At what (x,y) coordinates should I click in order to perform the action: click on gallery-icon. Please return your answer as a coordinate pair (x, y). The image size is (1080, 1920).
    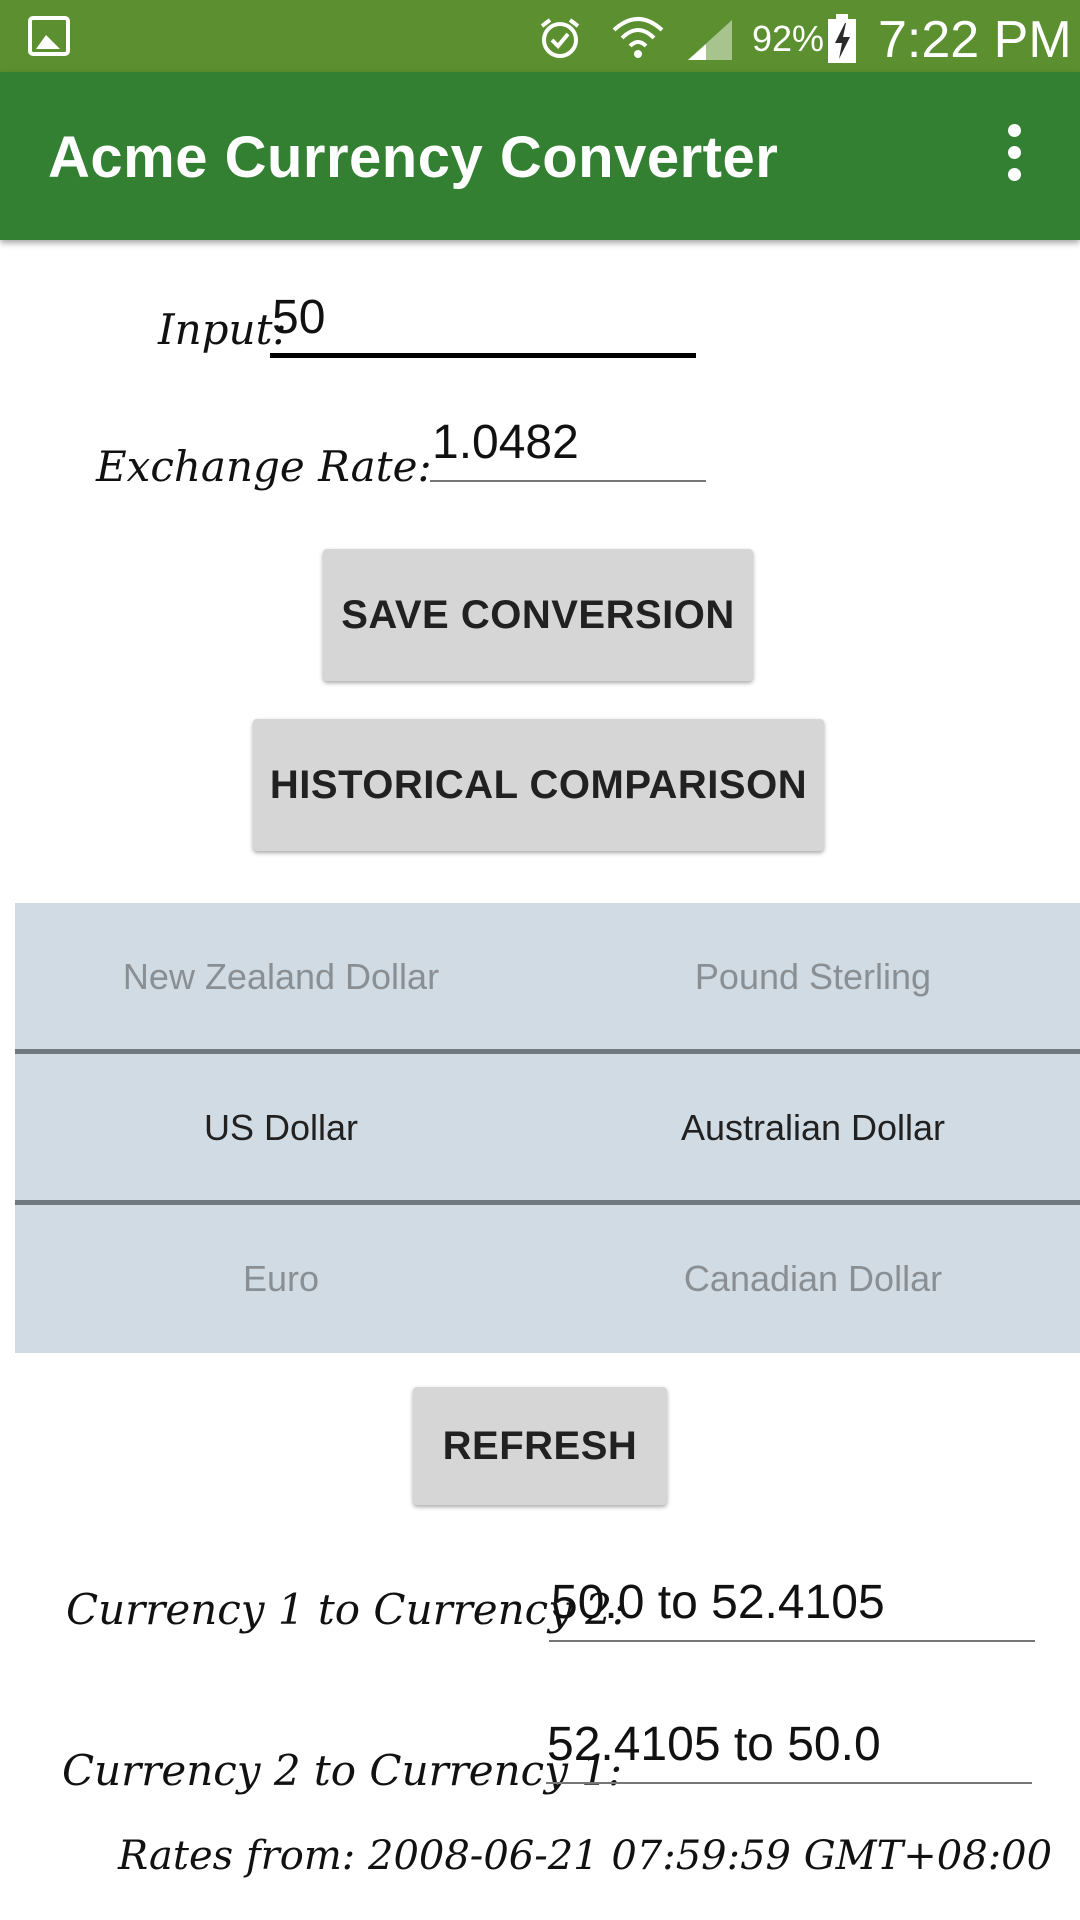
    Looking at the image, I should click on (49, 36).